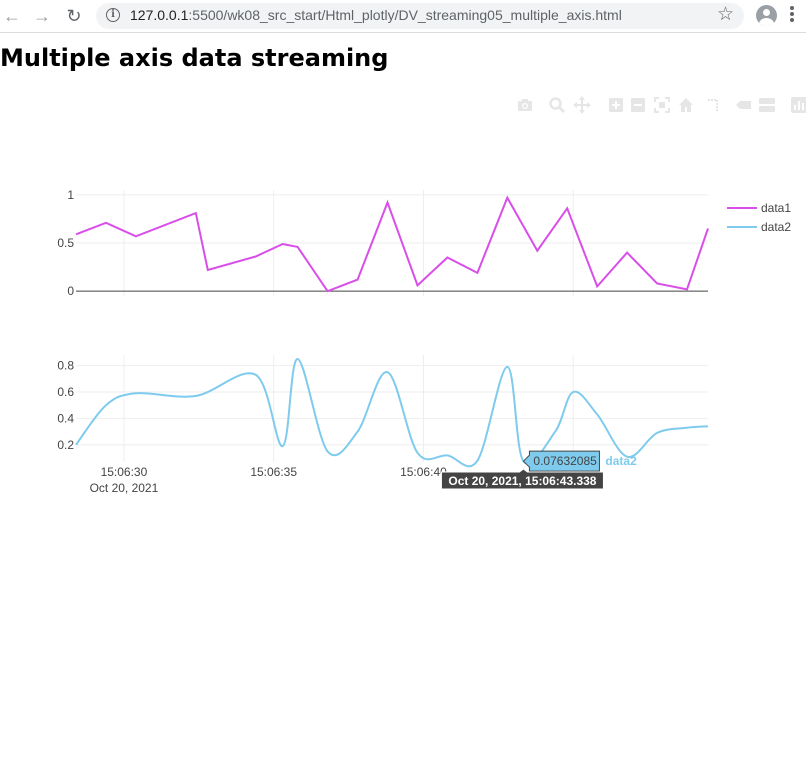  Describe the element at coordinates (744, 105) in the screenshot. I see `closest-hover-icon` at that location.